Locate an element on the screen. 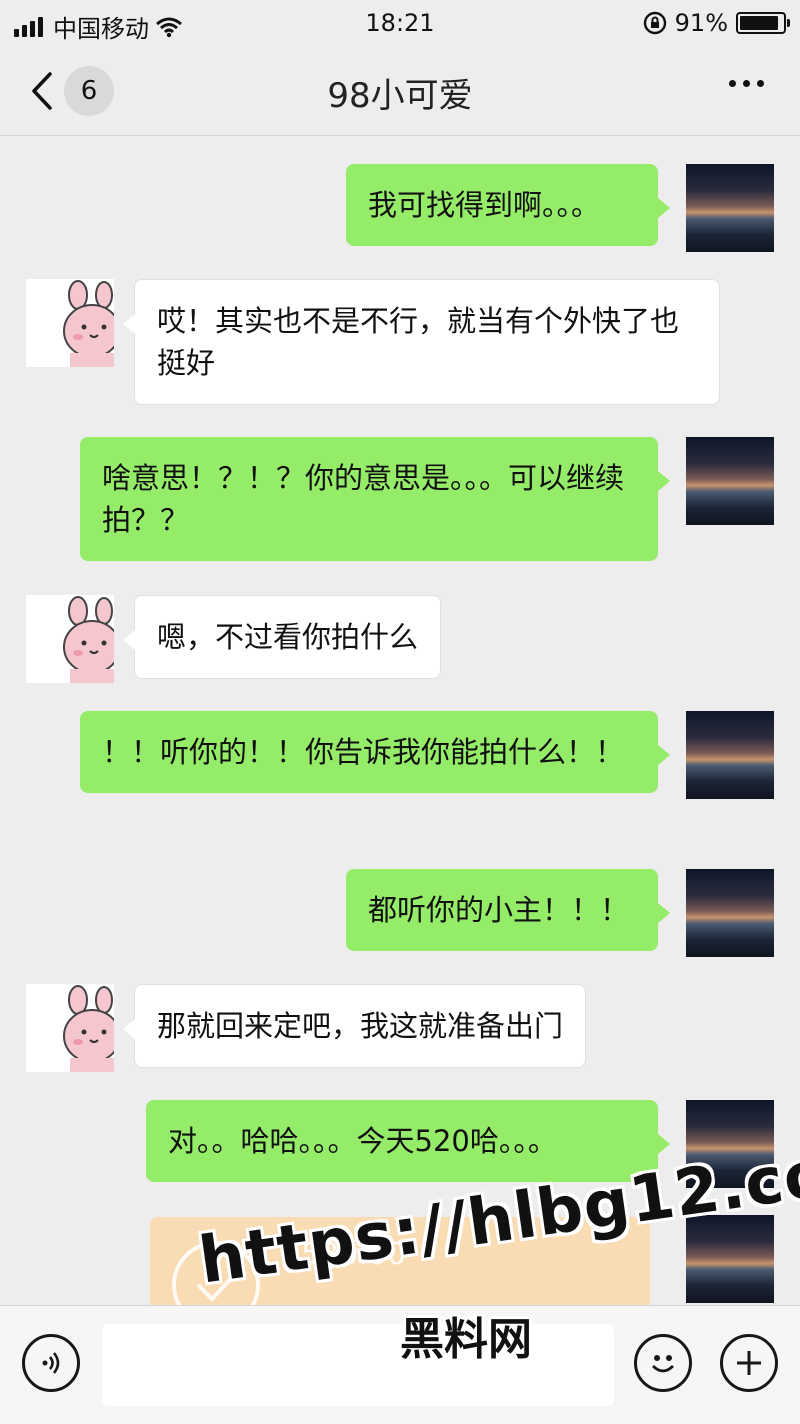  message-bubble-sent: 我可找得到啊。。。 is located at coordinates (508, 205).